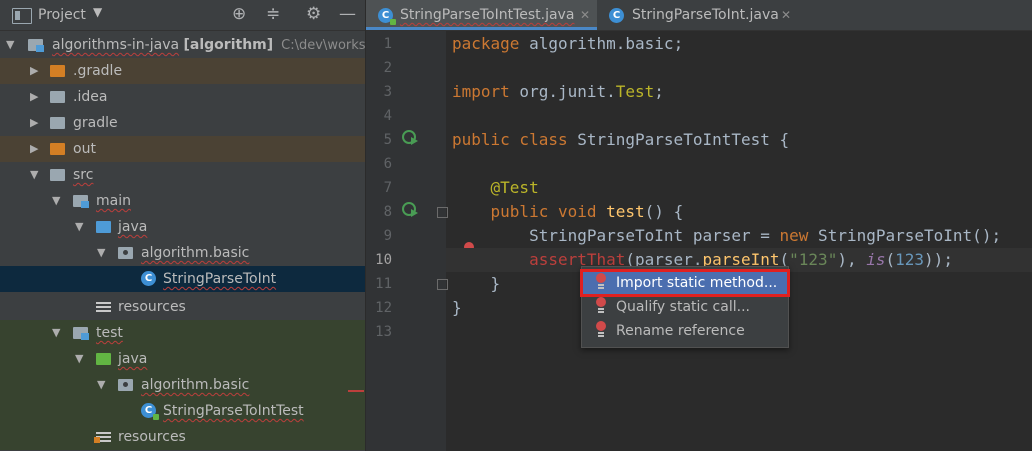 This screenshot has width=1032, height=451. I want to click on run-test-class-icon, so click(410, 137).